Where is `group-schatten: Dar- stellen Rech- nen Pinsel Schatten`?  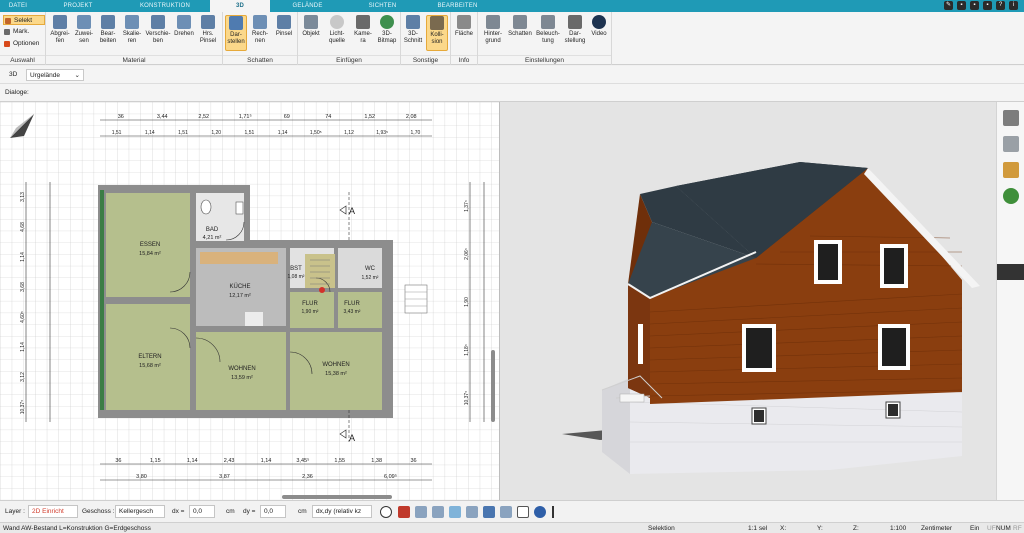
group-schatten: Dar- stellen Rech- nen Pinsel Schatten is located at coordinates (260, 38).